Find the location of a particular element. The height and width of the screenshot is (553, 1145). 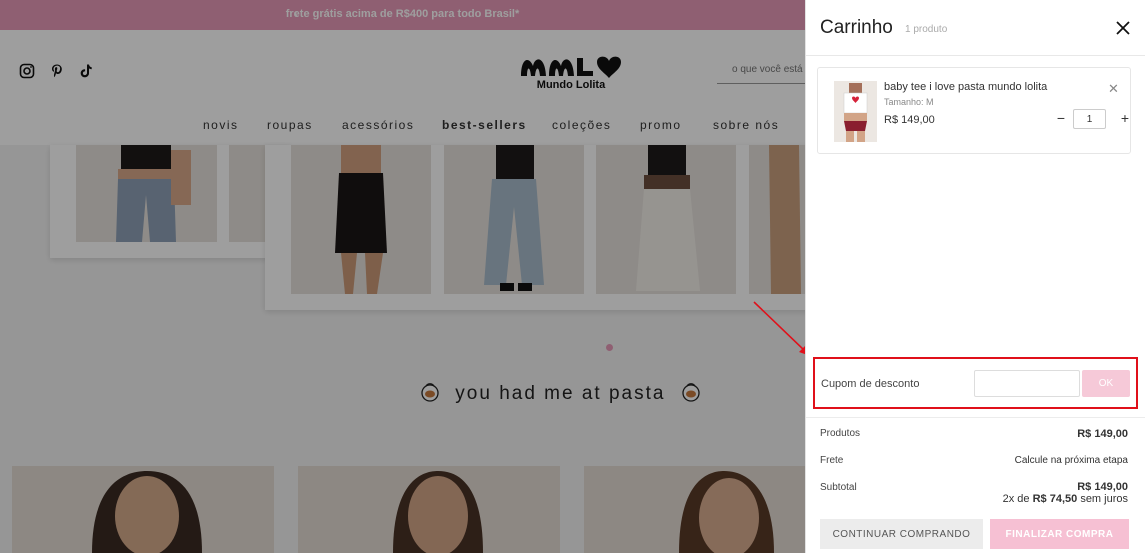

cart-item-count: 1 produto is located at coordinates (926, 29).